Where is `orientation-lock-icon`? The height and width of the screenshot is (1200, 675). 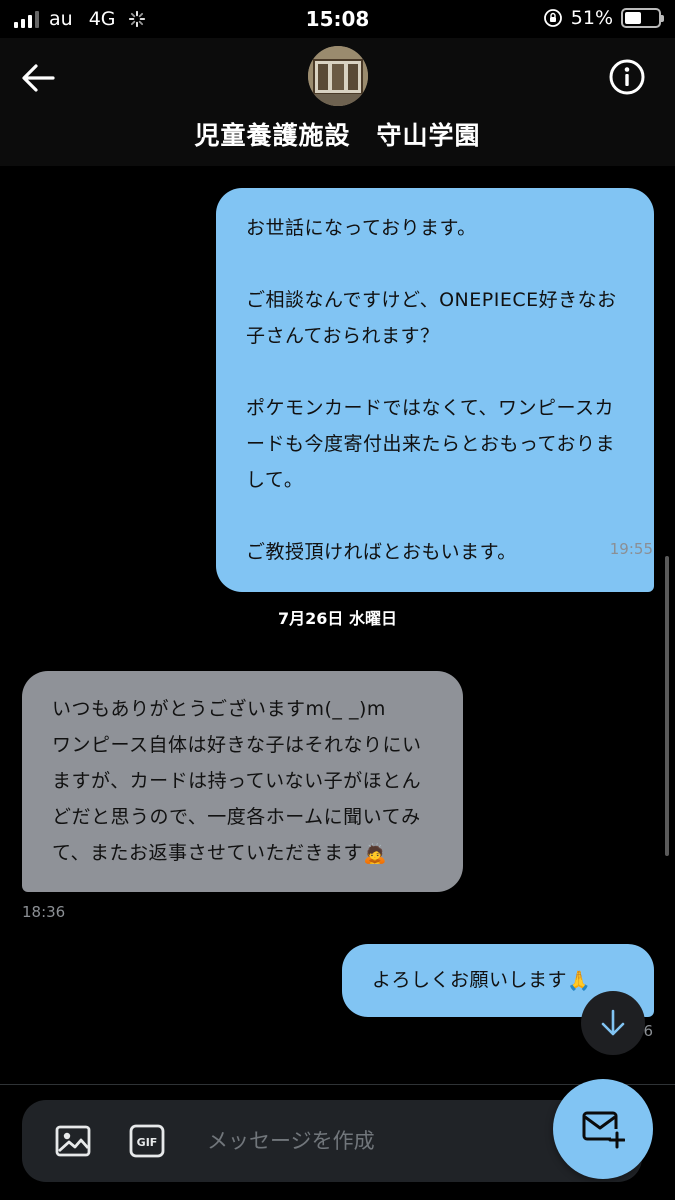
orientation-lock-icon is located at coordinates (552, 18).